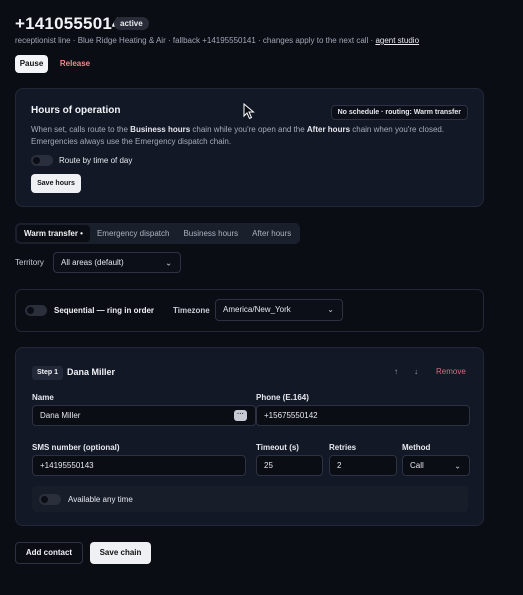 The width and height of the screenshot is (523, 595). Describe the element at coordinates (271, 233) in the screenshot. I see `tab-after-hours: After hours` at that location.